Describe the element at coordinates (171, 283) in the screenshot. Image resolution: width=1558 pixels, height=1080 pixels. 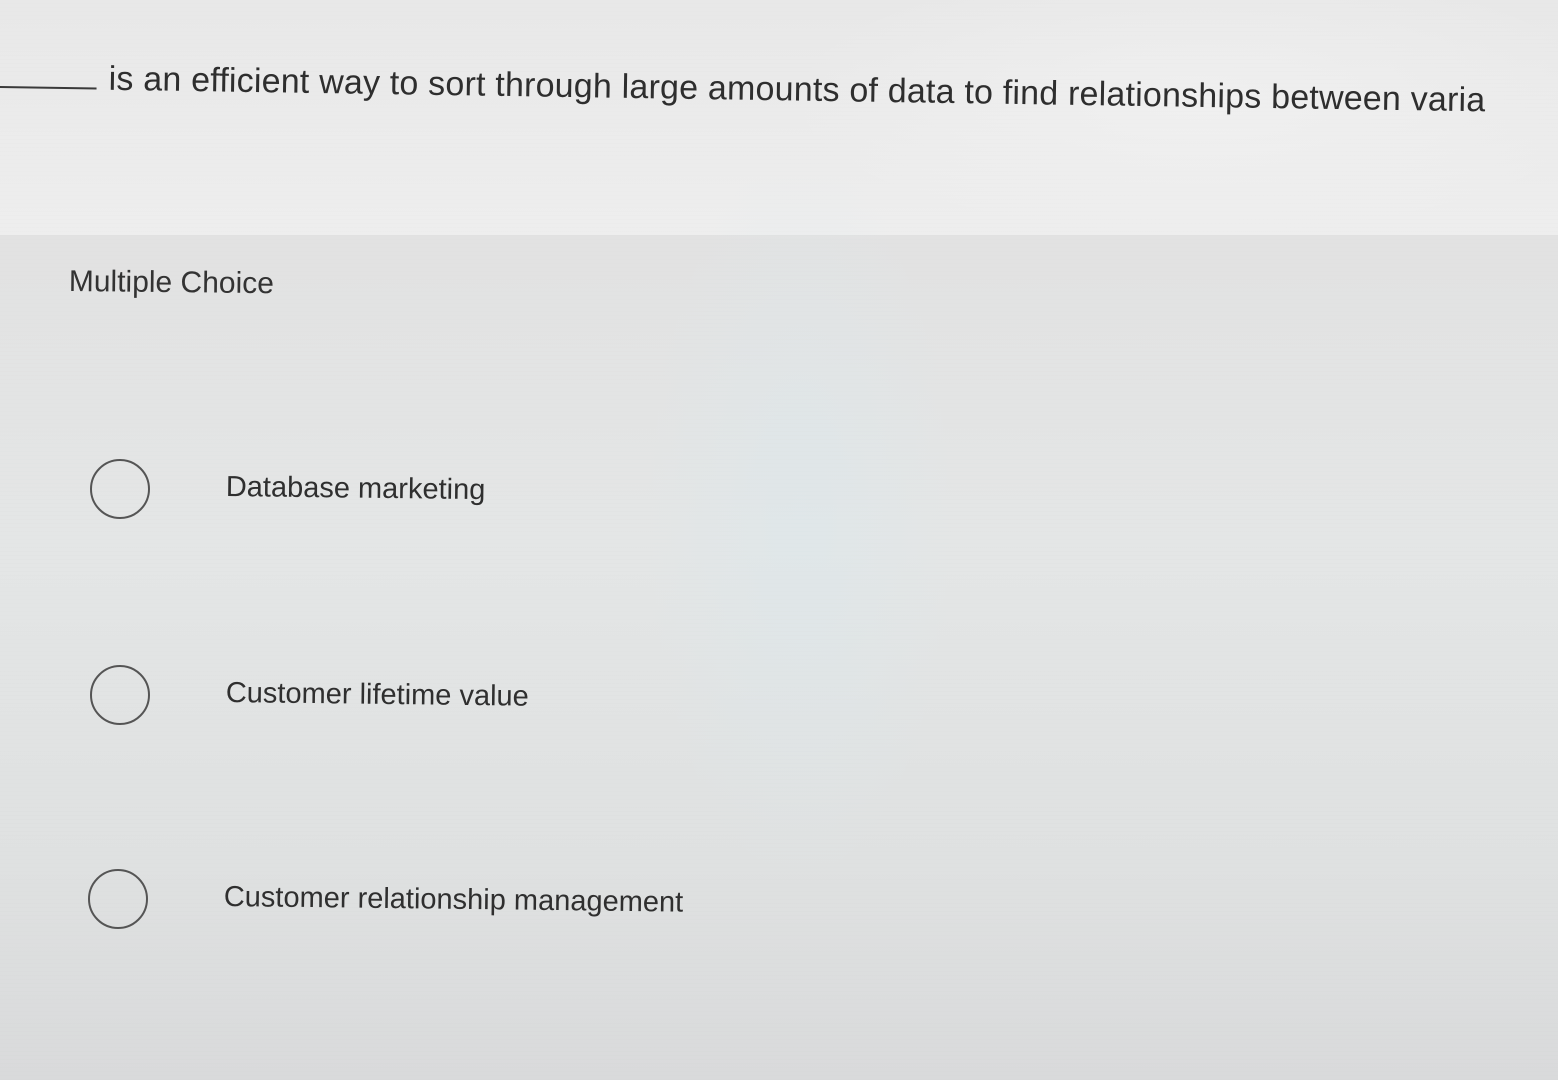
I see `question-type-label: Multiple Choice` at that location.